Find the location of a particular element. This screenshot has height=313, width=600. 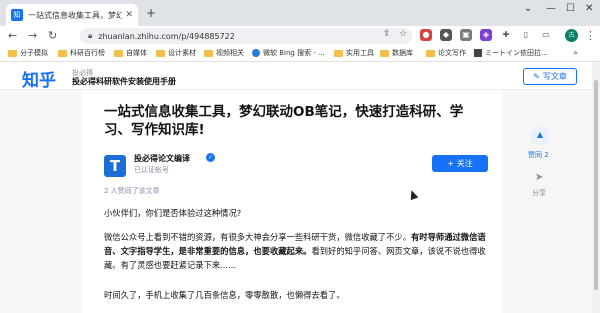

page-title: 一站式信息收集工具，梦幻联动OB笔记，快速打造科研、学习、写作知识库! is located at coordinates (284, 121).